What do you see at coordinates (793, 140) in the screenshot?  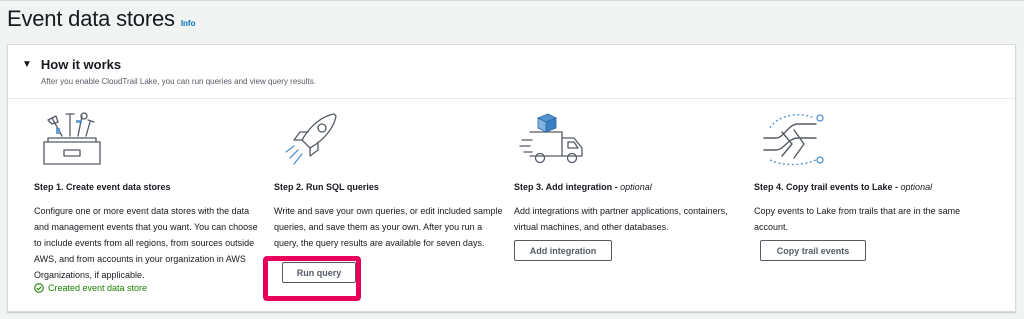 I see `merge-arrows-icon` at bounding box center [793, 140].